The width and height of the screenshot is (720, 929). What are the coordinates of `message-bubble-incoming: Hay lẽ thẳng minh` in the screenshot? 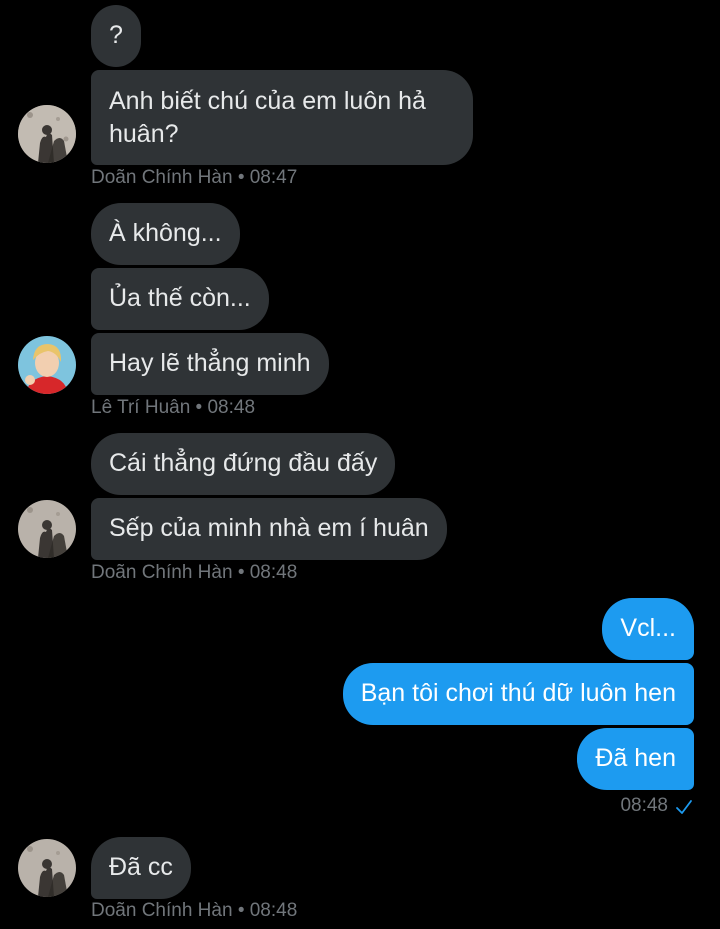 It's located at (210, 364).